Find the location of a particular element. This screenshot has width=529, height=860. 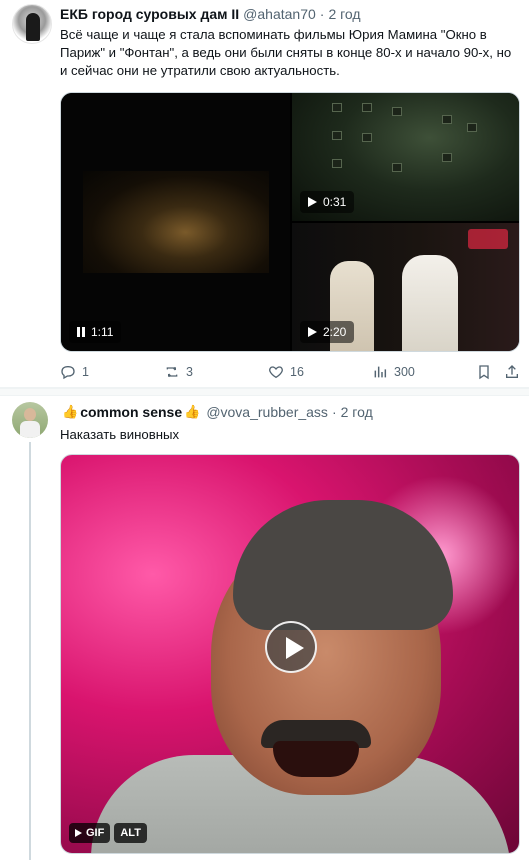

video-duration-badge: 2:20 is located at coordinates (327, 332).